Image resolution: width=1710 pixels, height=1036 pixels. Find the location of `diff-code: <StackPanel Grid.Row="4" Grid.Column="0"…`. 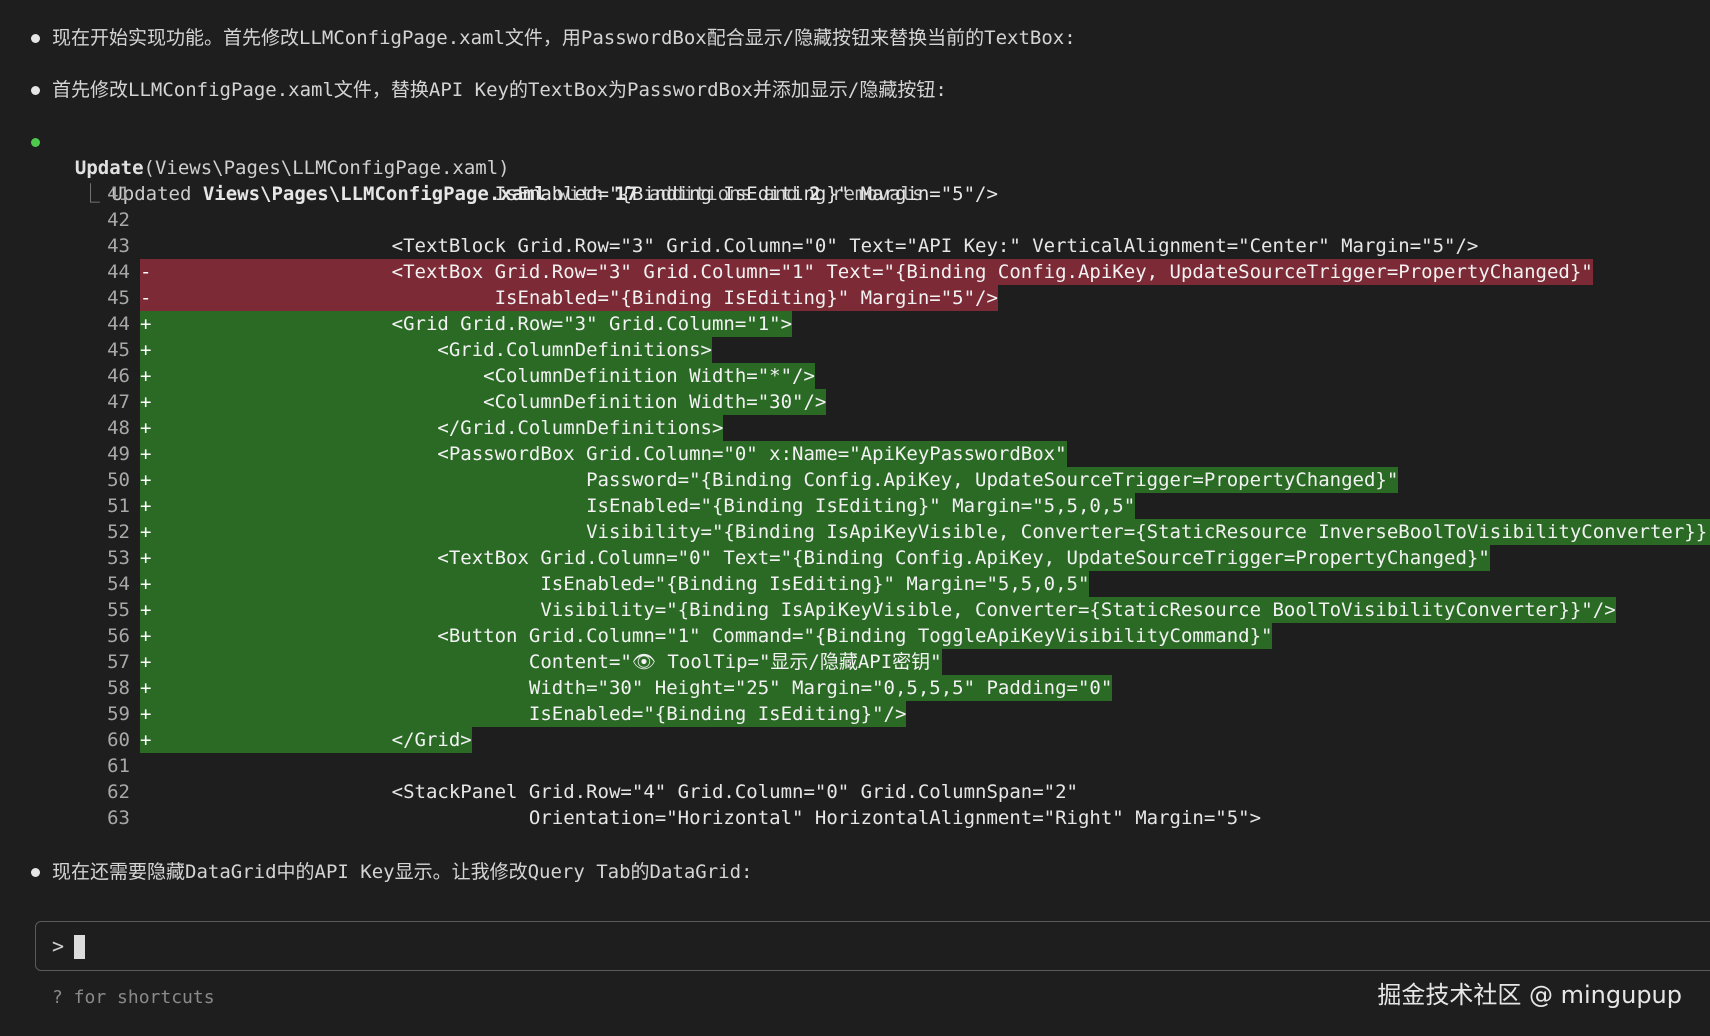

diff-code: <StackPanel Grid.Row="4" Grid.Column="0"… is located at coordinates (609, 792).